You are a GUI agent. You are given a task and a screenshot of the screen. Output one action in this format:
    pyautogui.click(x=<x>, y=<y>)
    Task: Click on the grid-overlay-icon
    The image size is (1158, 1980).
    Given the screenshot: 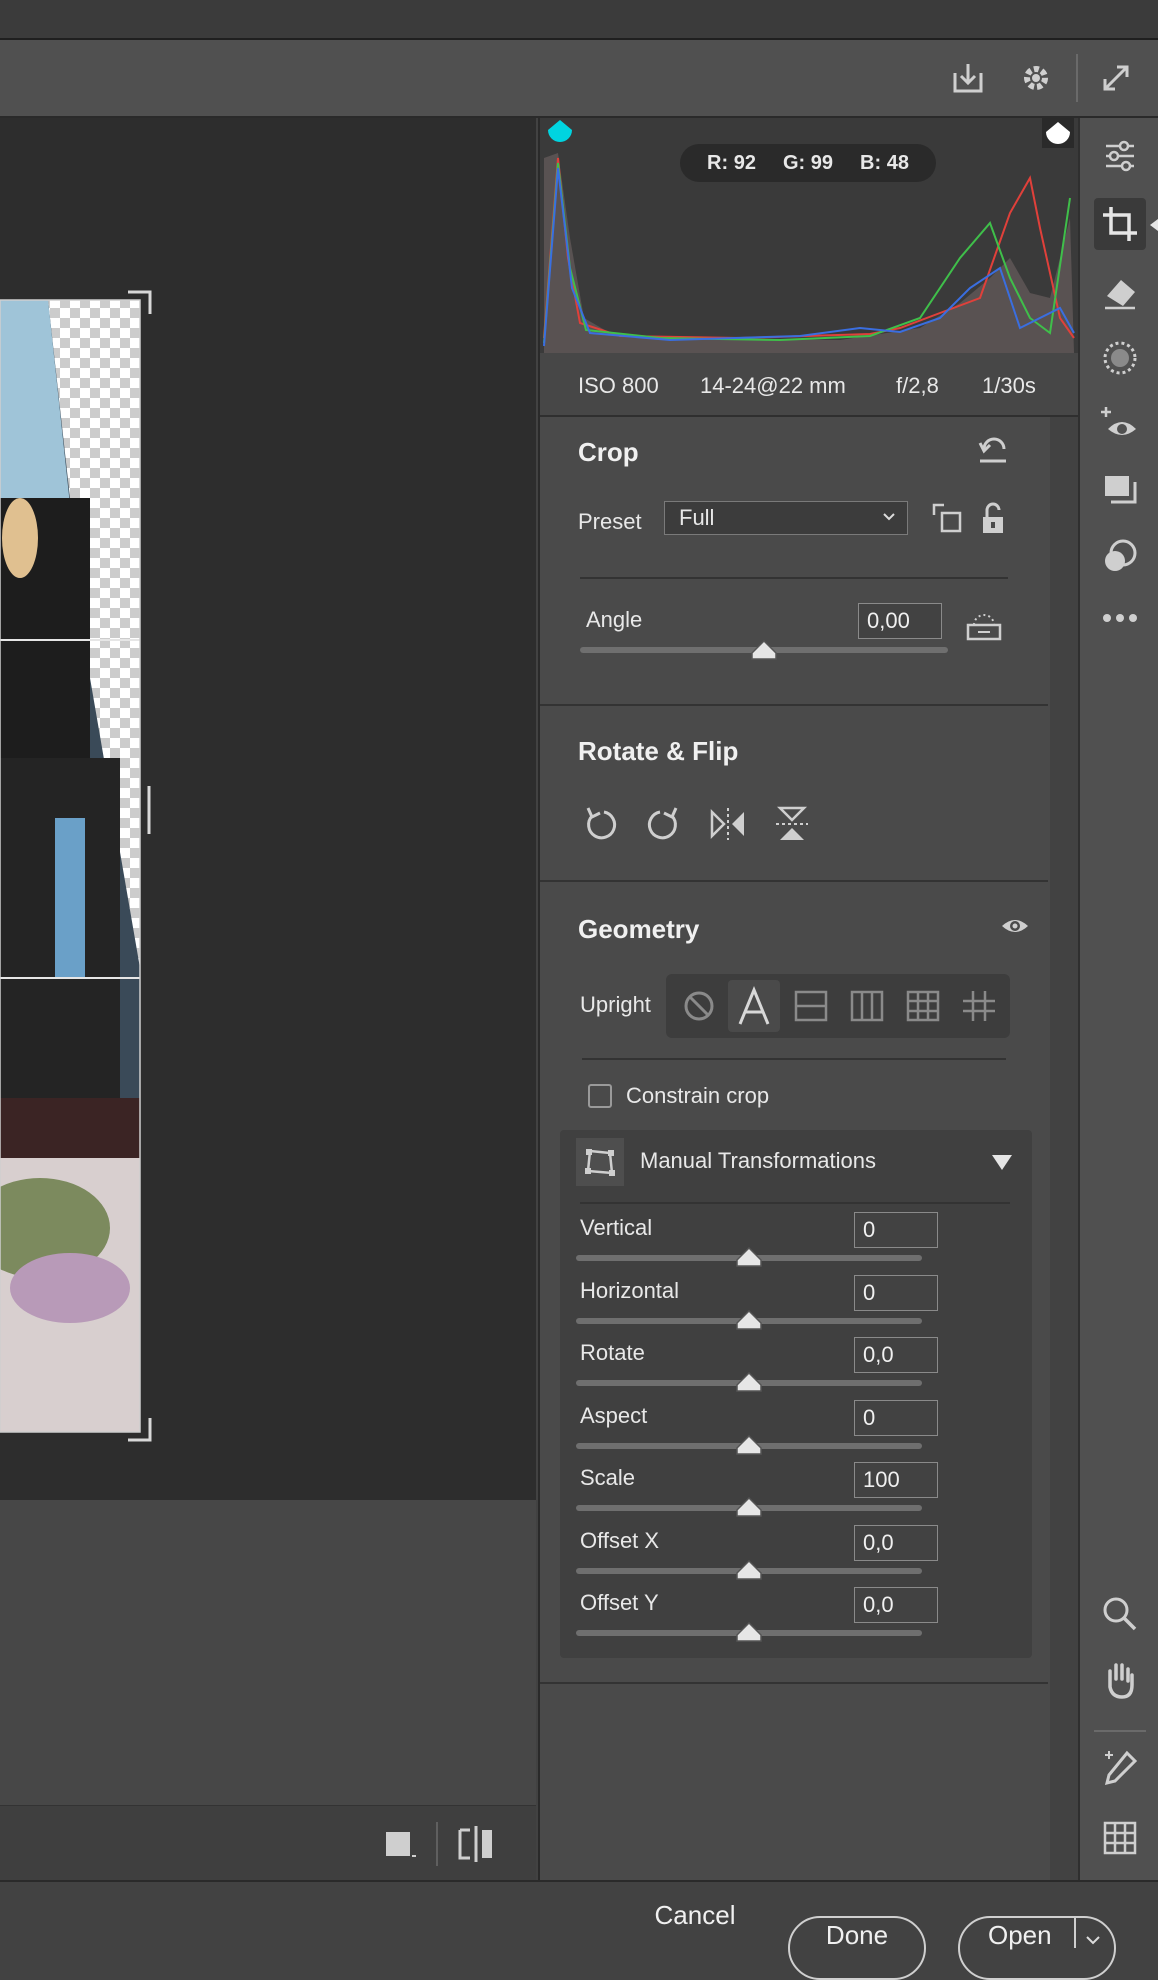 What is the action you would take?
    pyautogui.click(x=1120, y=1838)
    